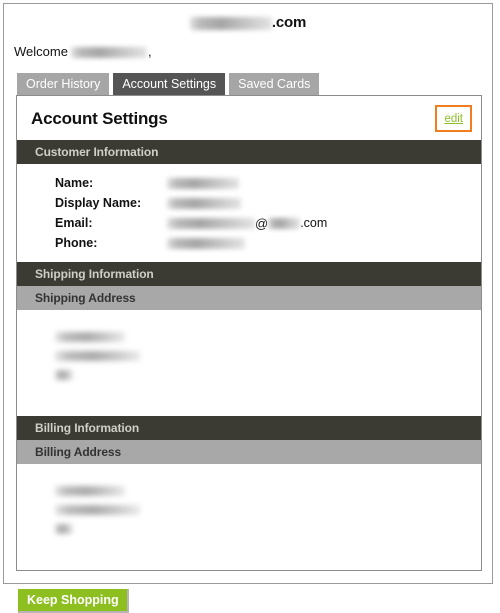 The width and height of the screenshot is (500, 613). I want to click on panel-header: Account Settings edit, so click(249, 118).